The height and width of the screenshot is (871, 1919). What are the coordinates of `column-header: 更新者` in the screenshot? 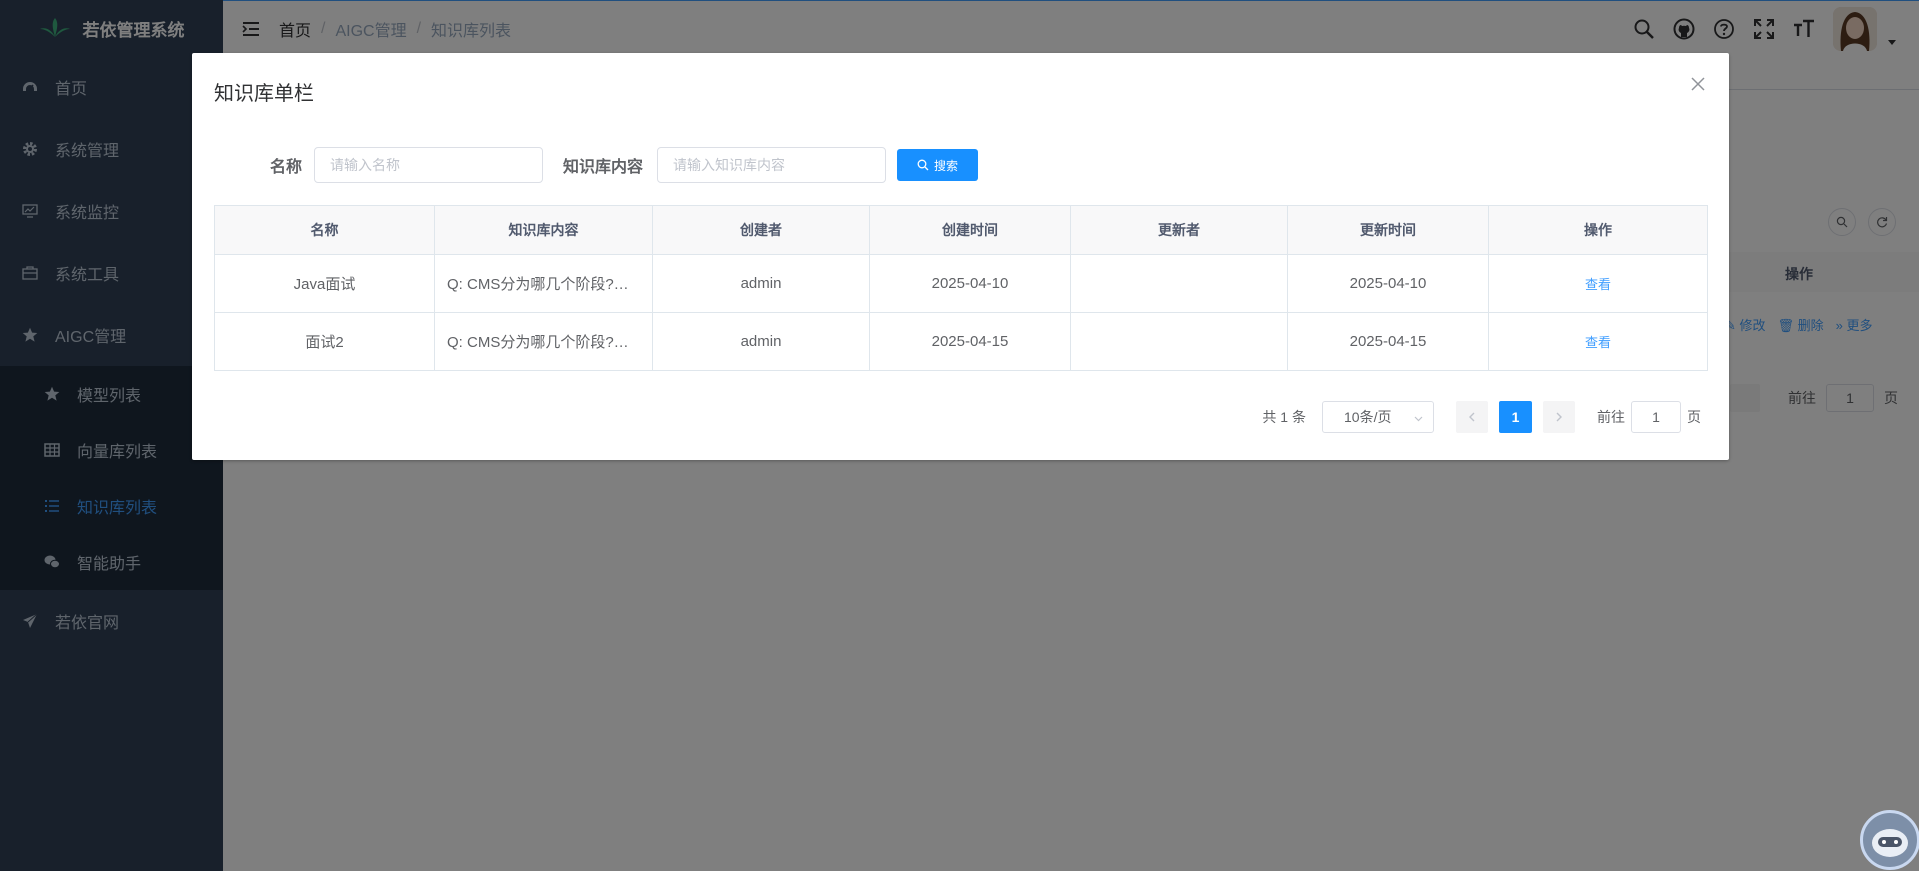 It's located at (1179, 230).